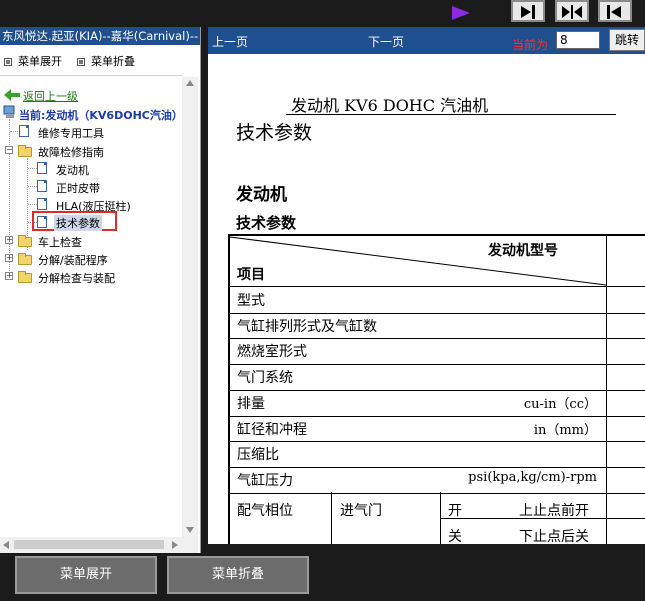 The image size is (645, 601). What do you see at coordinates (272, 352) in the screenshot?
I see `row-label: 燃烧室形式` at bounding box center [272, 352].